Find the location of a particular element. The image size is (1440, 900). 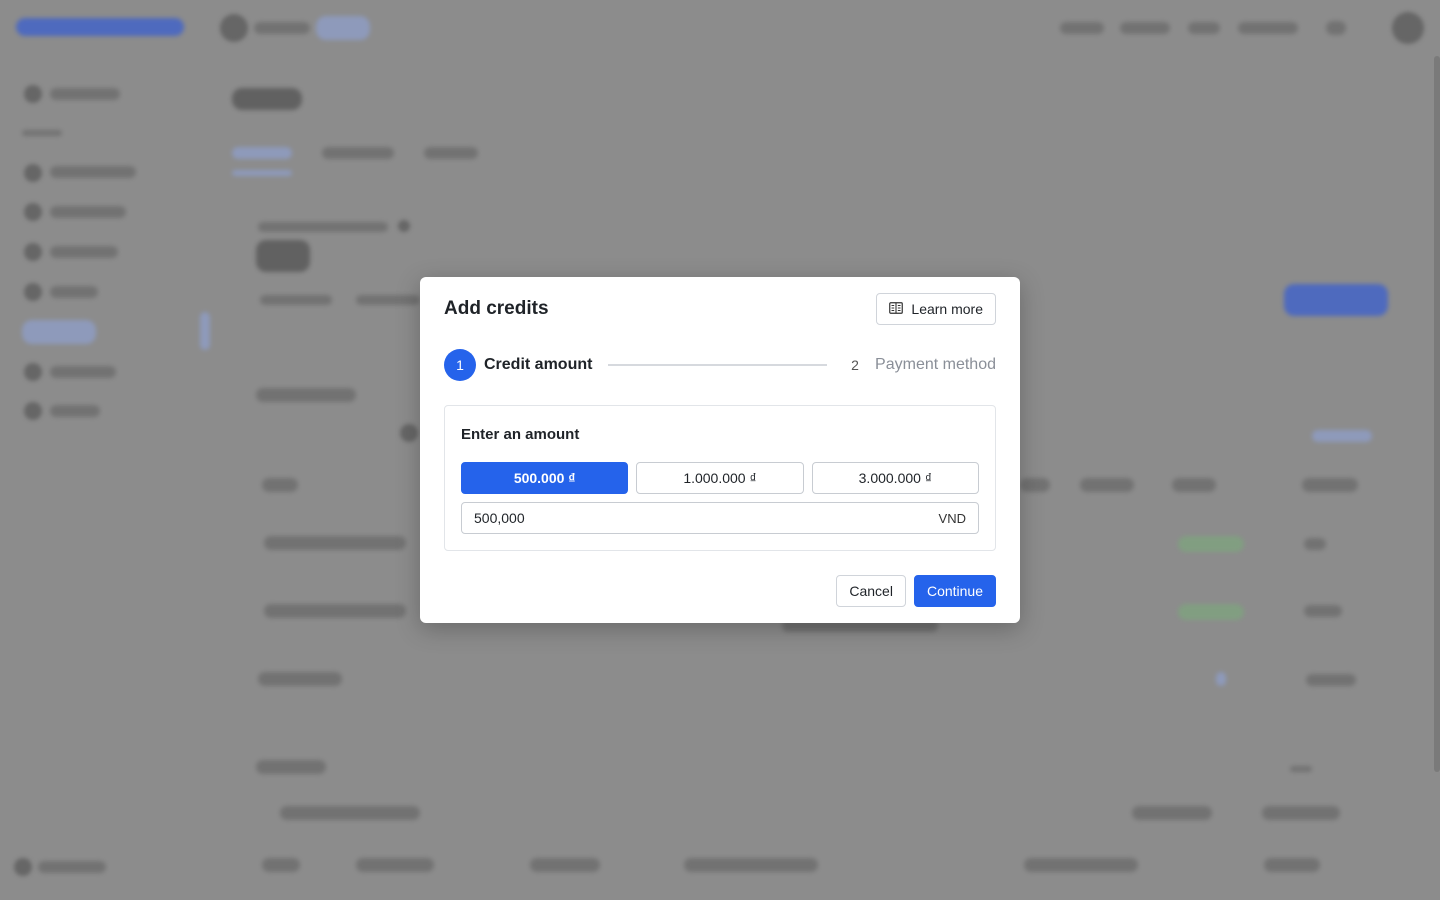

step-2-number: 2 is located at coordinates (855, 365).